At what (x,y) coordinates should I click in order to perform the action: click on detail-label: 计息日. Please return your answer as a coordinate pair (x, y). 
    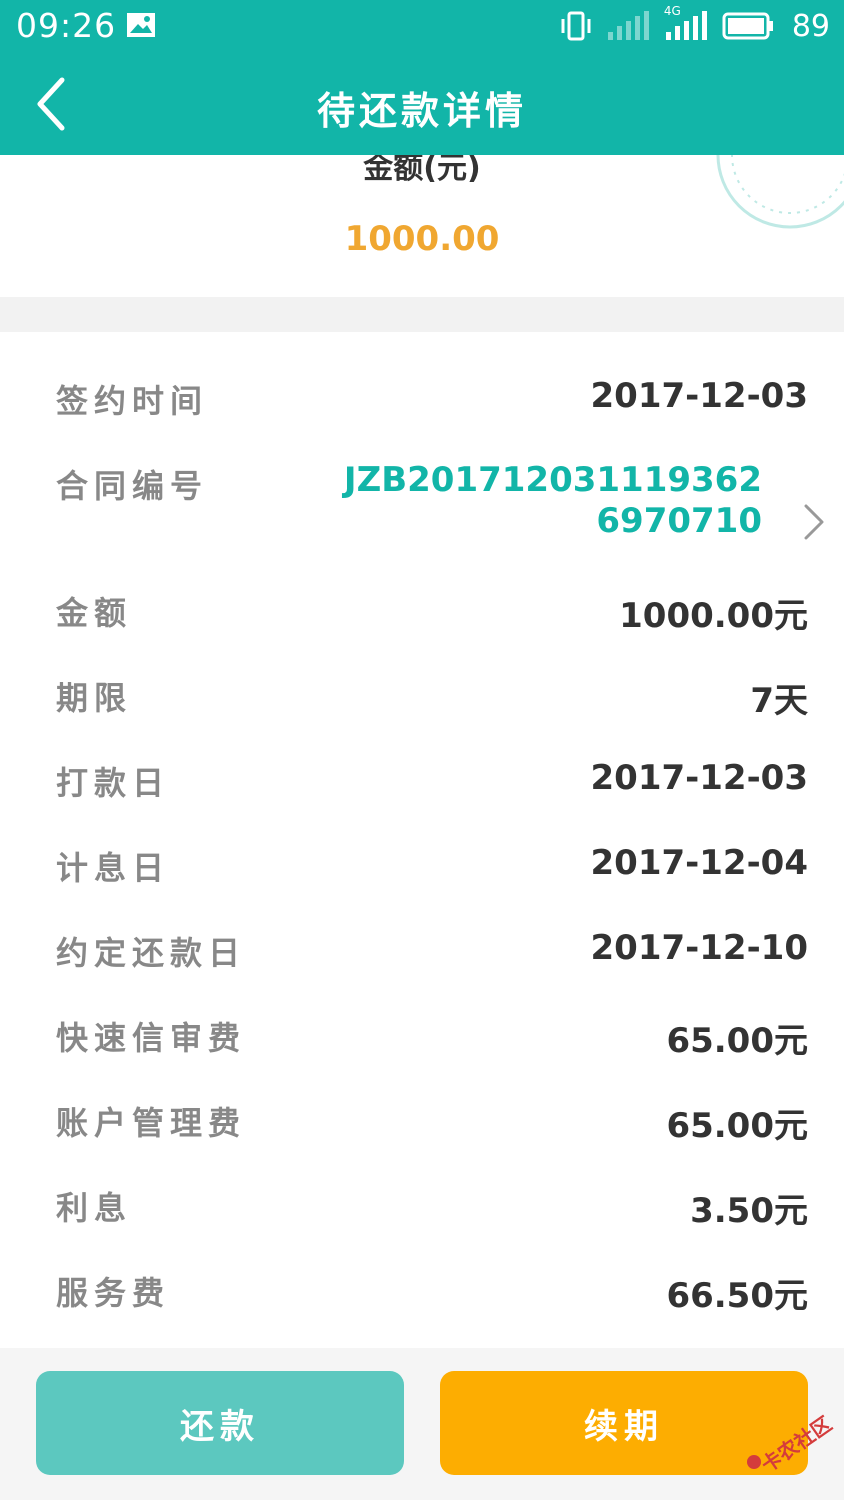
    Looking at the image, I should click on (113, 868).